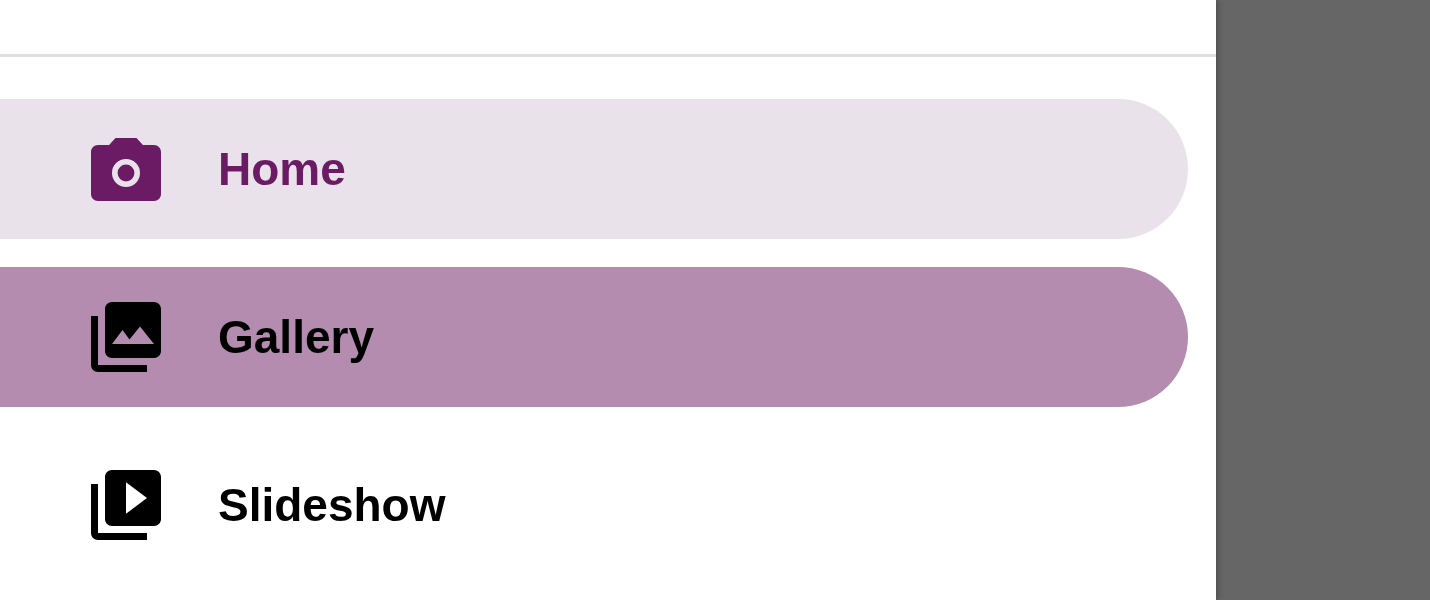 The image size is (1430, 600). I want to click on photo-stack-icon, so click(126, 337).